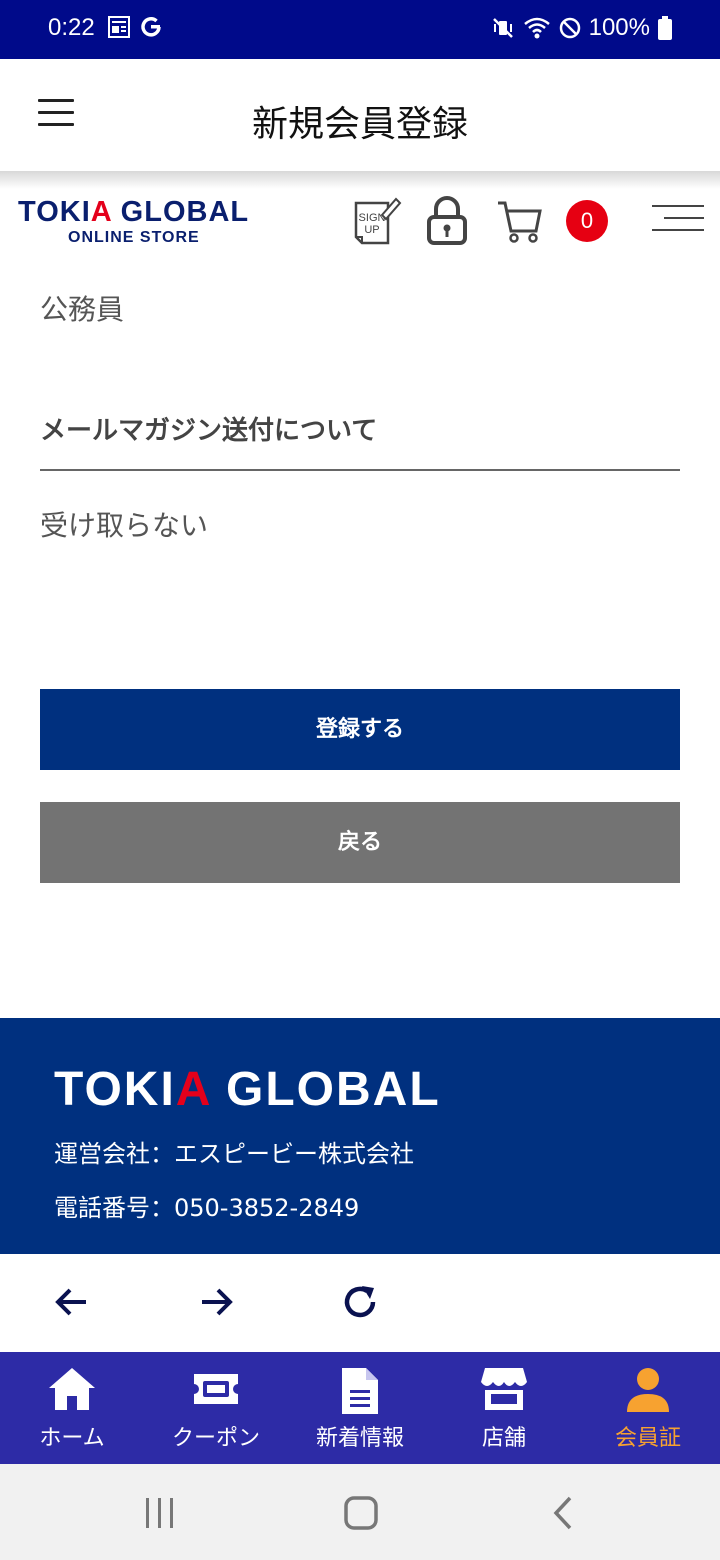 Image resolution: width=720 pixels, height=1560 pixels. I want to click on person-icon, so click(648, 1390).